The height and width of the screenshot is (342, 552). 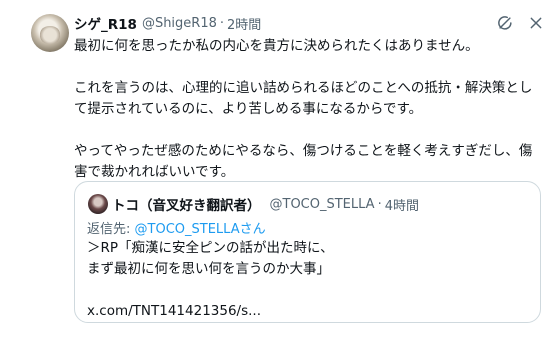 I want to click on reply-to: 返信先: @TOCO_STELLAさん, so click(x=176, y=227).